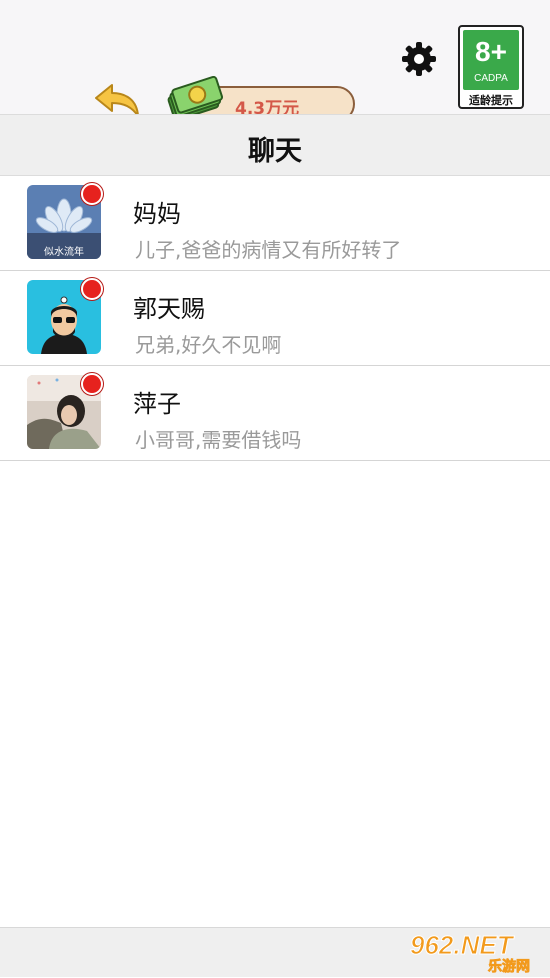 The image size is (550, 978). What do you see at coordinates (419, 59) in the screenshot?
I see `settings-gear-icon` at bounding box center [419, 59].